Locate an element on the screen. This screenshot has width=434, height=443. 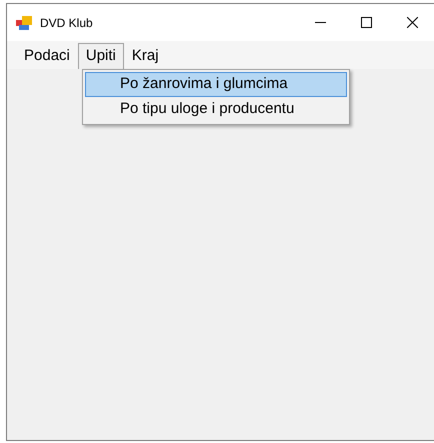
menu-item: Upiti is located at coordinates (101, 56).